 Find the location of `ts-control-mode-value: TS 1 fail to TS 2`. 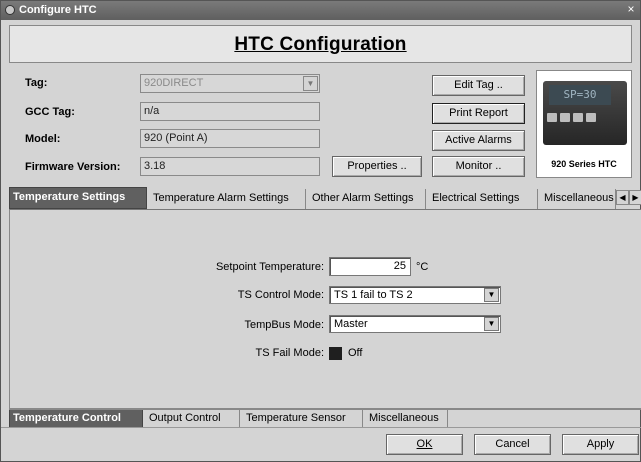

ts-control-mode-value: TS 1 fail to TS 2 is located at coordinates (373, 295).